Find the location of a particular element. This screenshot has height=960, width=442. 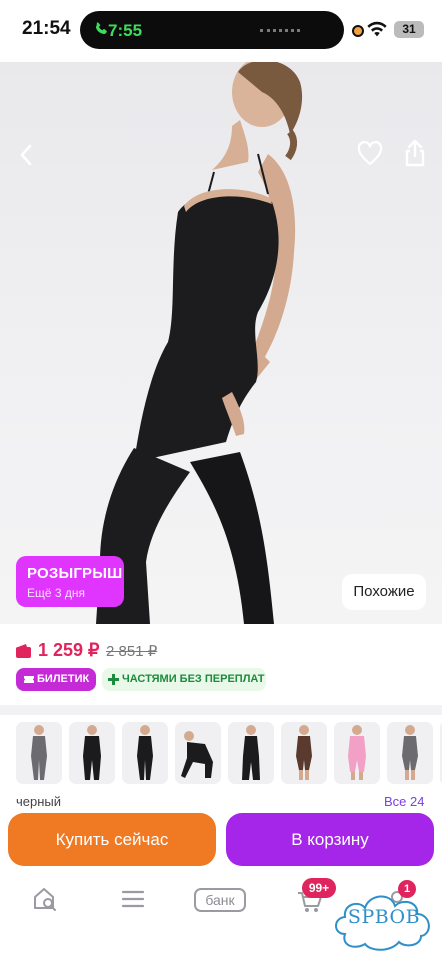

back-chevron-icon is located at coordinates (27, 155).